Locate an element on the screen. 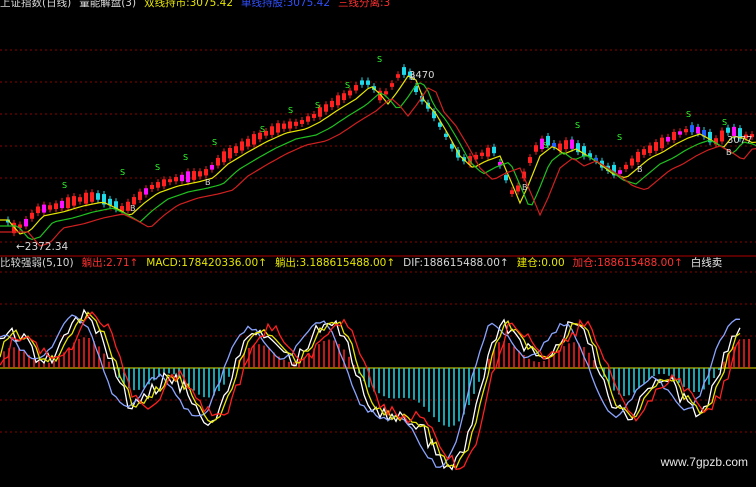  price-right-label: 3077 is located at coordinates (739, 140).